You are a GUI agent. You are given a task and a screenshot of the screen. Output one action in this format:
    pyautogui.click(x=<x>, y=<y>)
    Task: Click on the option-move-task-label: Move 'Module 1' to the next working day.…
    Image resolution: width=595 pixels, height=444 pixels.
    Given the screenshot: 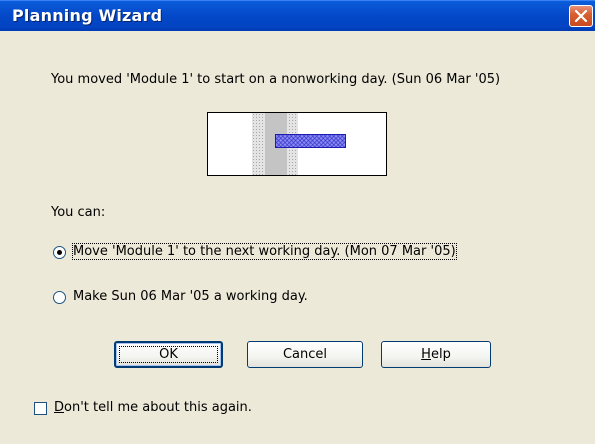 What is the action you would take?
    pyautogui.click(x=264, y=251)
    